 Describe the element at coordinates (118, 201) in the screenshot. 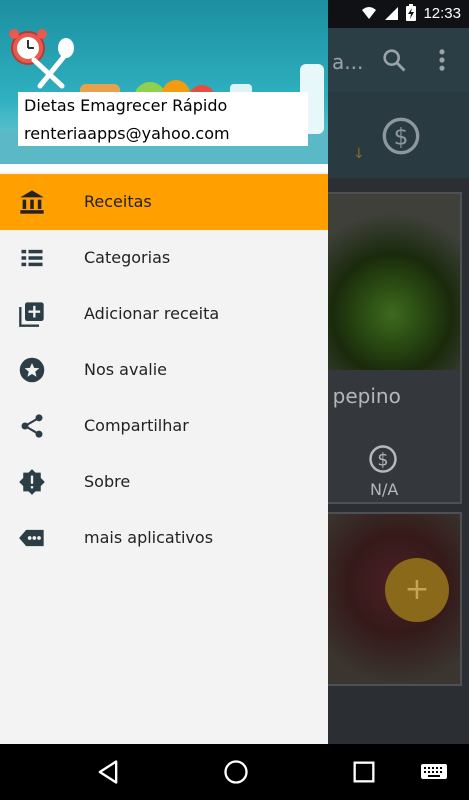

I see `menu-item-label: Receitas` at that location.